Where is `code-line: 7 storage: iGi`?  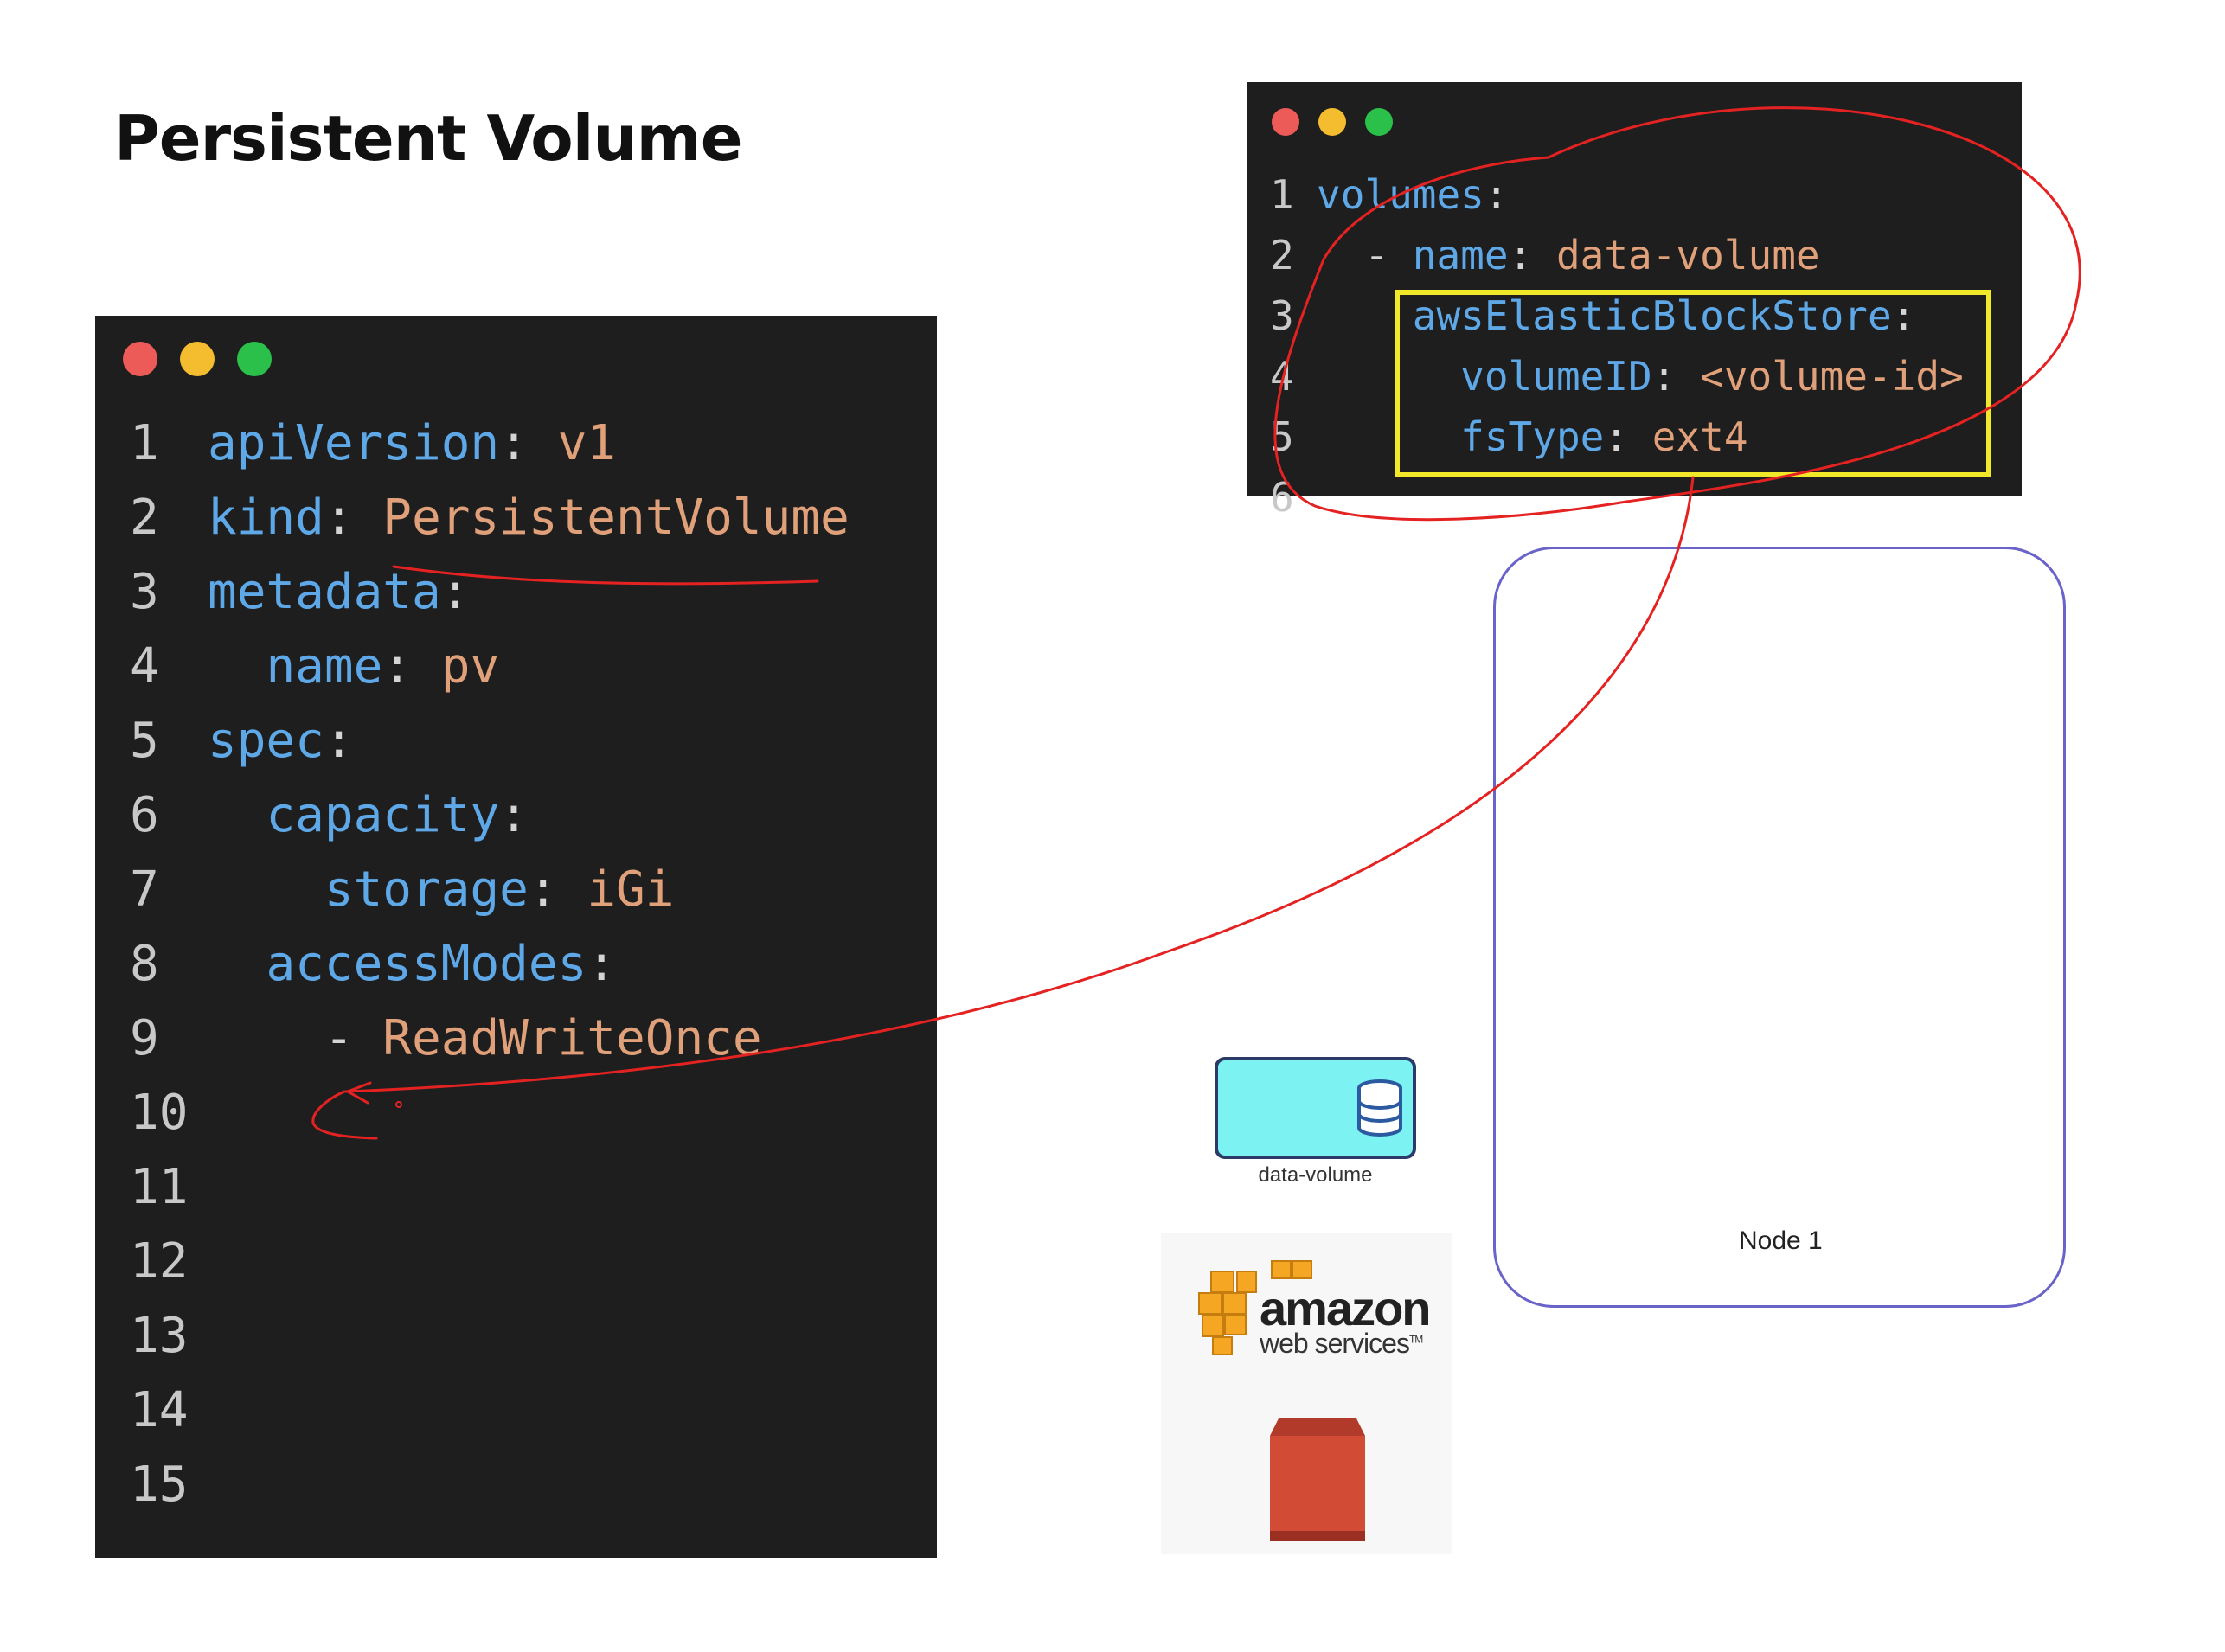 code-line: 7 storage: iGi is located at coordinates (402, 890).